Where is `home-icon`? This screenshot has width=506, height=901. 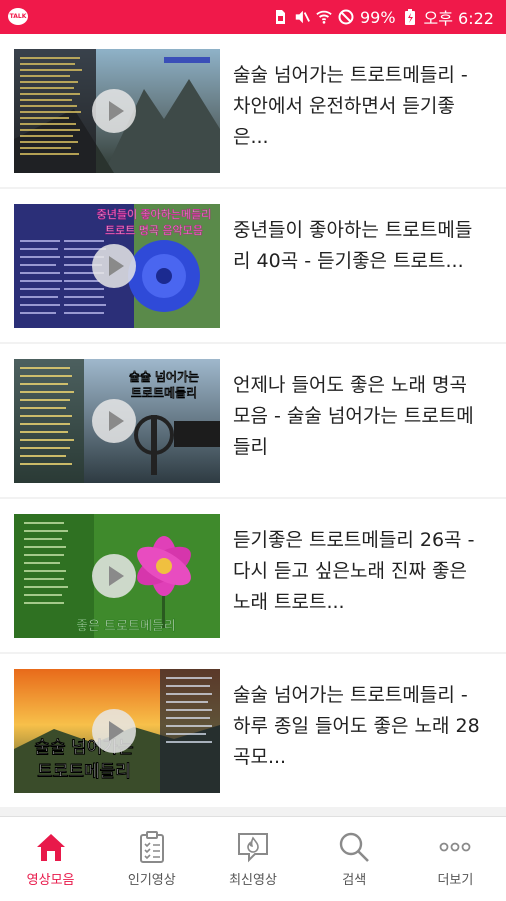 home-icon is located at coordinates (50, 847).